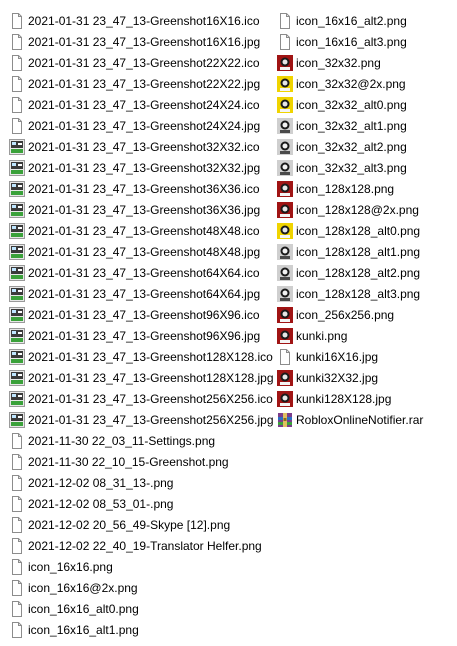  What do you see at coordinates (366, 104) in the screenshot?
I see `file-item: icon_32x32_alt0.png` at bounding box center [366, 104].